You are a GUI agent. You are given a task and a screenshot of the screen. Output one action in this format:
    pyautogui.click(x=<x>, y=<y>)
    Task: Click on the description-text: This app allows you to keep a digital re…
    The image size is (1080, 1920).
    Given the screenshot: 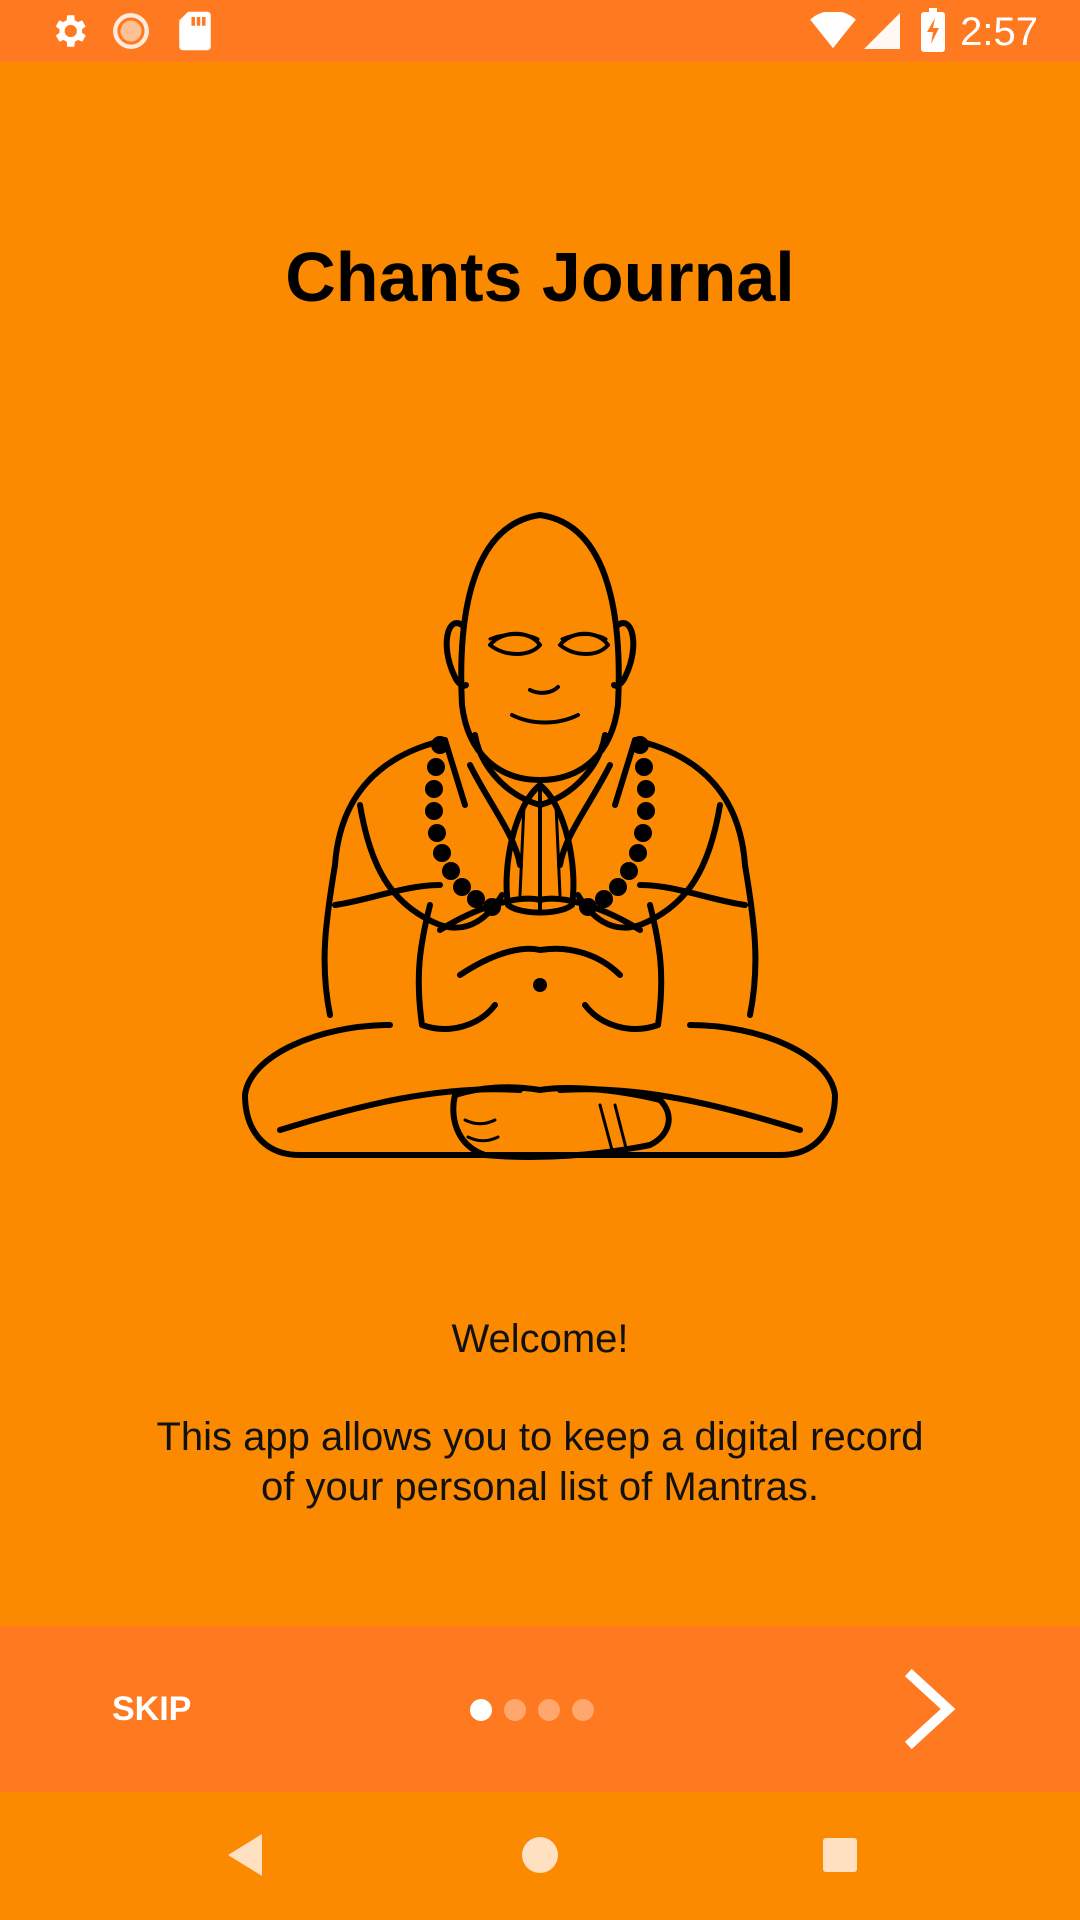 What is the action you would take?
    pyautogui.click(x=540, y=1462)
    